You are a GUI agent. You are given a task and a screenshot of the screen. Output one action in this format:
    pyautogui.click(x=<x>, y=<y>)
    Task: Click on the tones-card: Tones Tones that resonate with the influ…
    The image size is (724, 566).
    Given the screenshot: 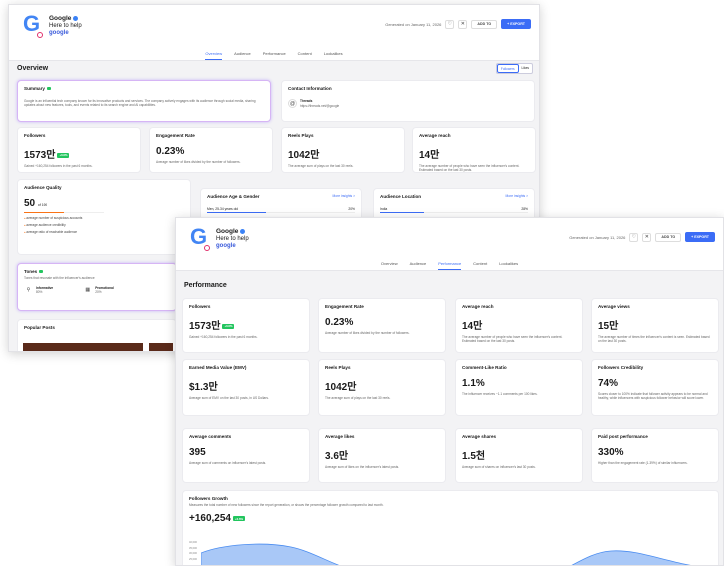 What is the action you would take?
    pyautogui.click(x=97, y=287)
    